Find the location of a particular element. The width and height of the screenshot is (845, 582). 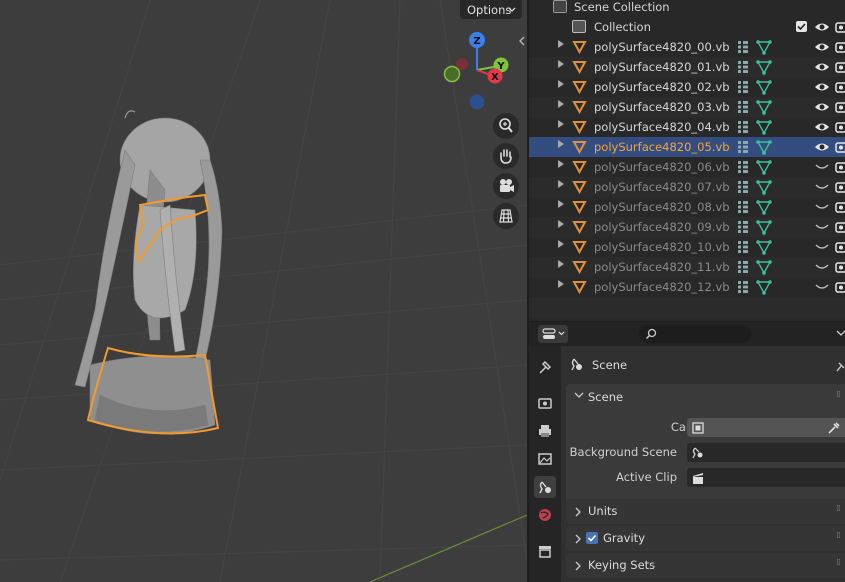

outliner-object-row: polySurface4820_04.vb is located at coordinates (687, 127).